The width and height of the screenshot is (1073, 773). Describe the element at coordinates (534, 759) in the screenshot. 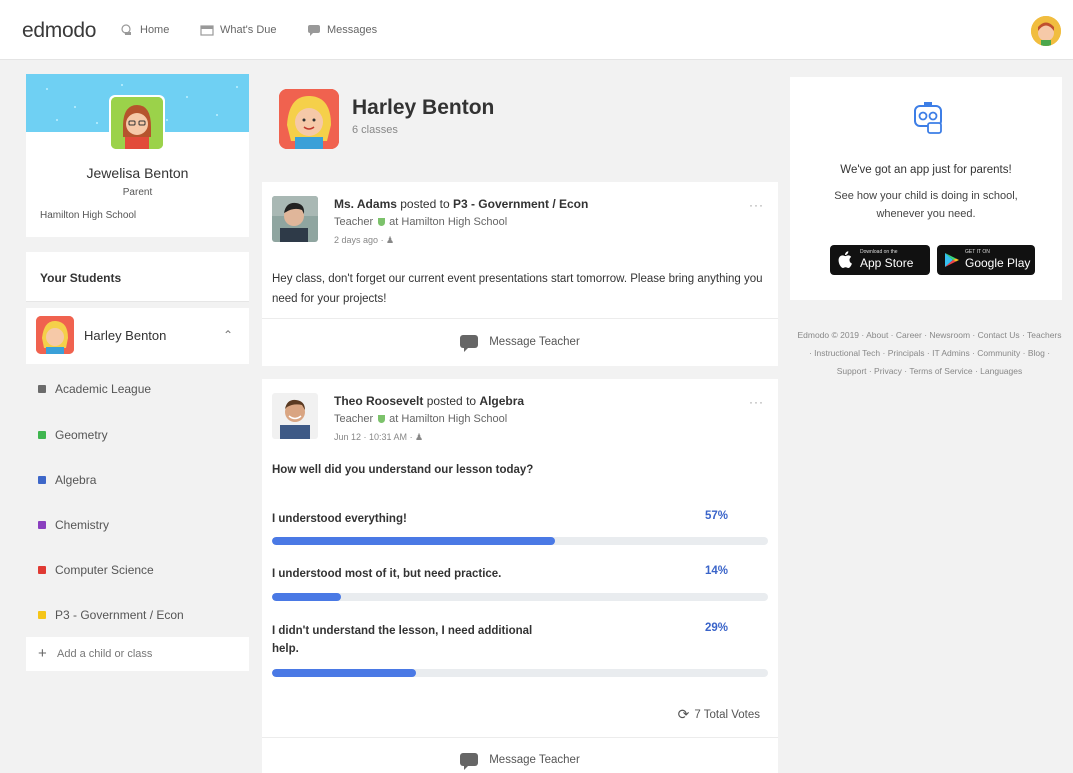

I see `message-teacher-label: Message Teacher` at that location.